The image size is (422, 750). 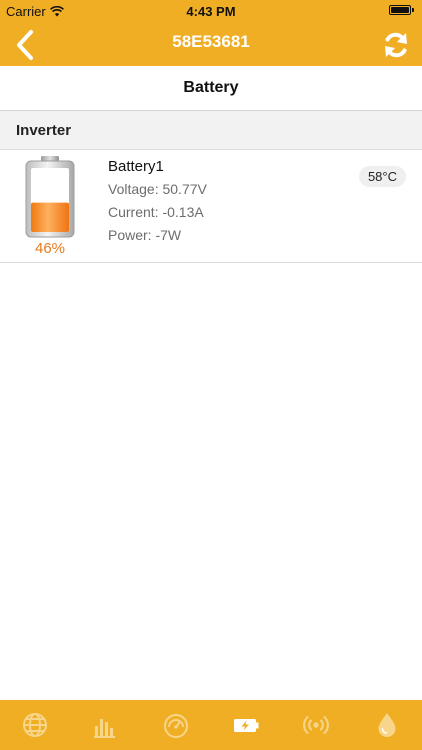 I want to click on globe-icon, so click(x=35, y=725).